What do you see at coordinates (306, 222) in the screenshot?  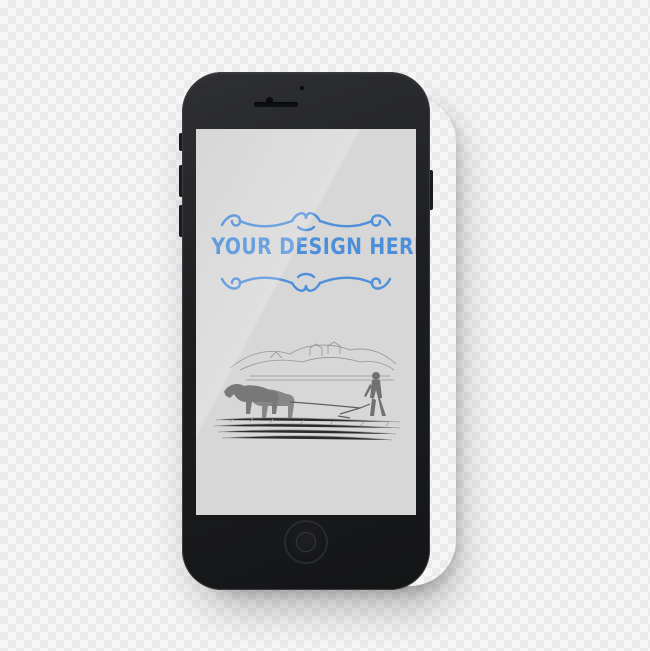 I see `ornament-top-flourish` at bounding box center [306, 222].